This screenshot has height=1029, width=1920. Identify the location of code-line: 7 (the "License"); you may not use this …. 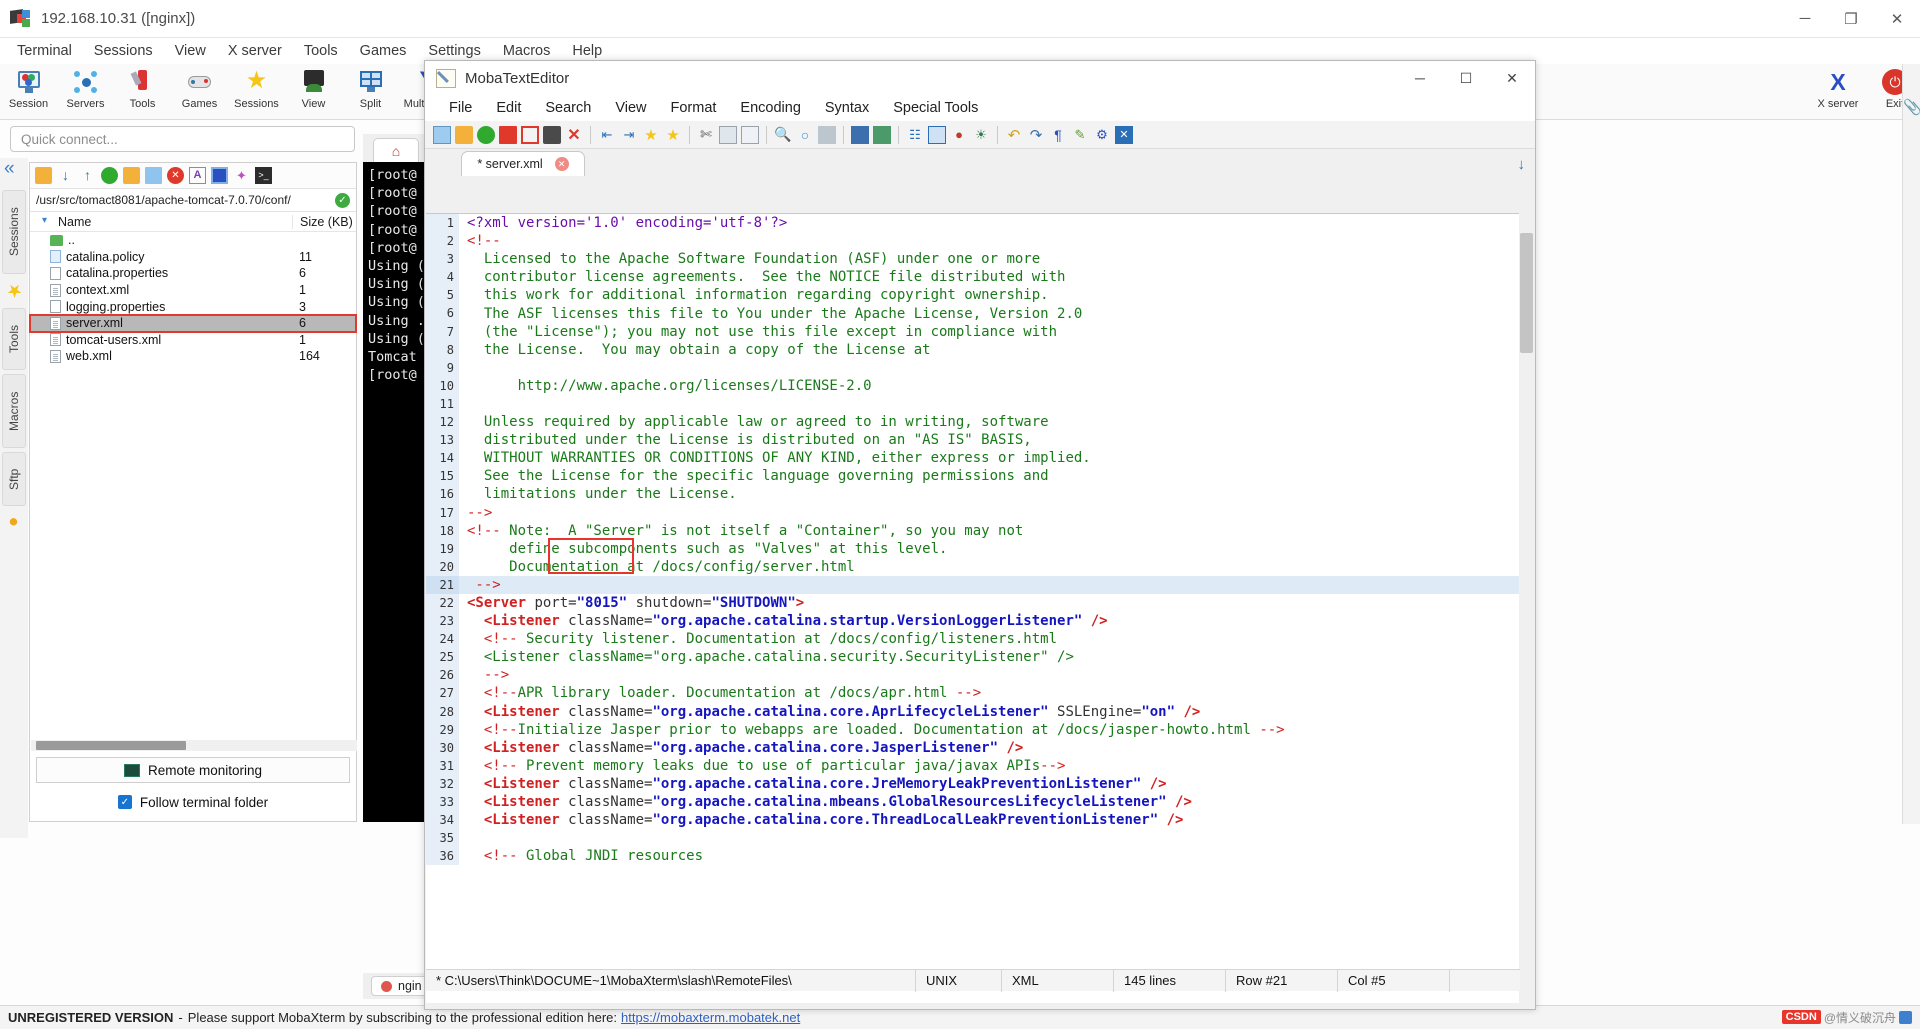
(973, 331).